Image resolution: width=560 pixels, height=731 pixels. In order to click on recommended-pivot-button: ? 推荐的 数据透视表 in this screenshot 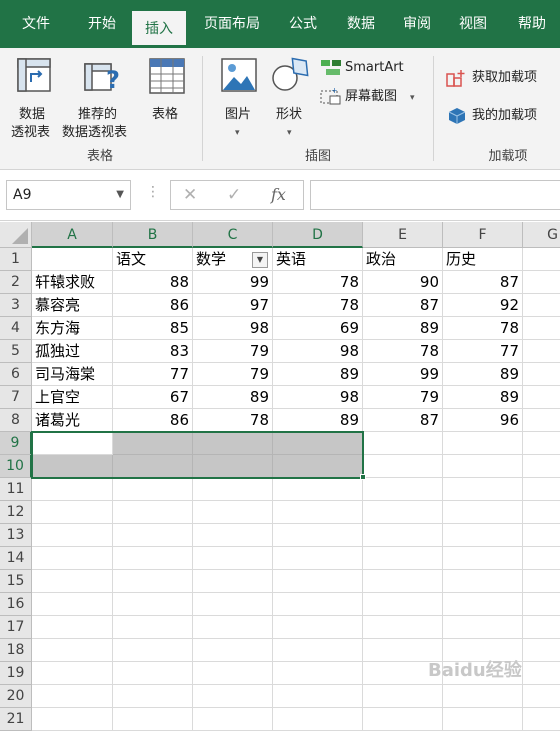, I will do `click(101, 98)`.